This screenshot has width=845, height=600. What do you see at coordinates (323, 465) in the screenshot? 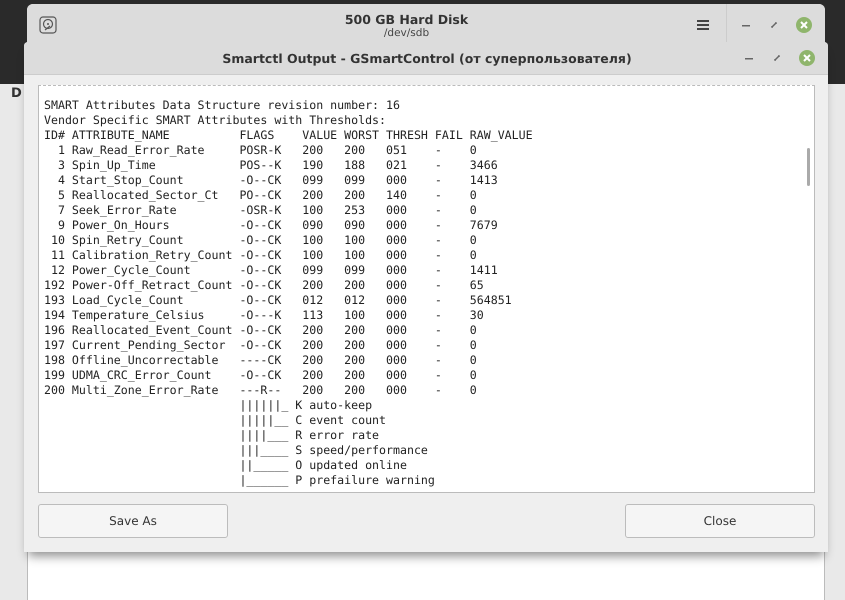
I see `output-line: ||_____ O updated online` at bounding box center [323, 465].